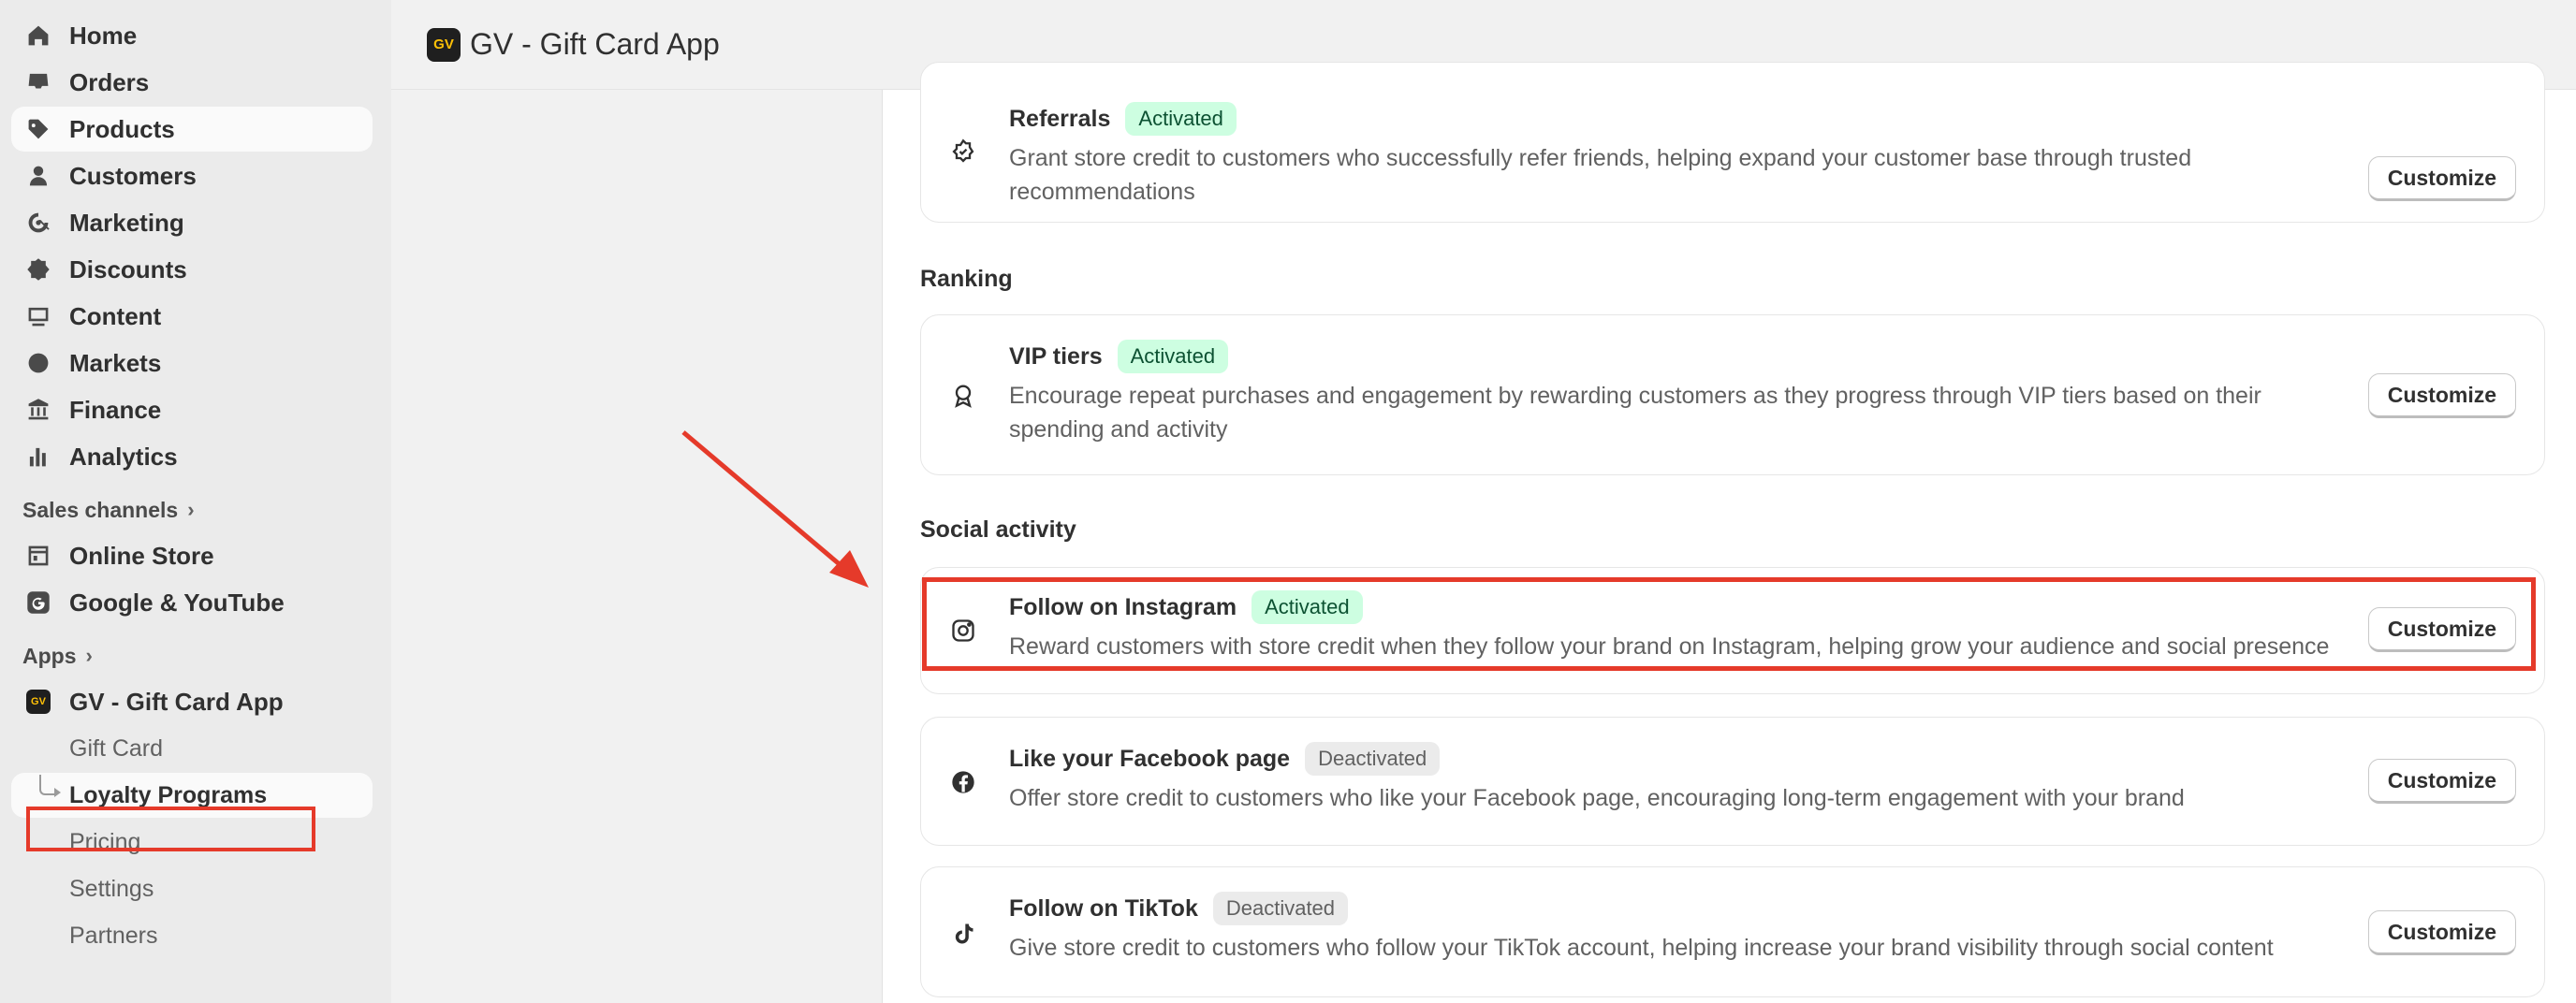  I want to click on annotation-arrow, so click(775, 509).